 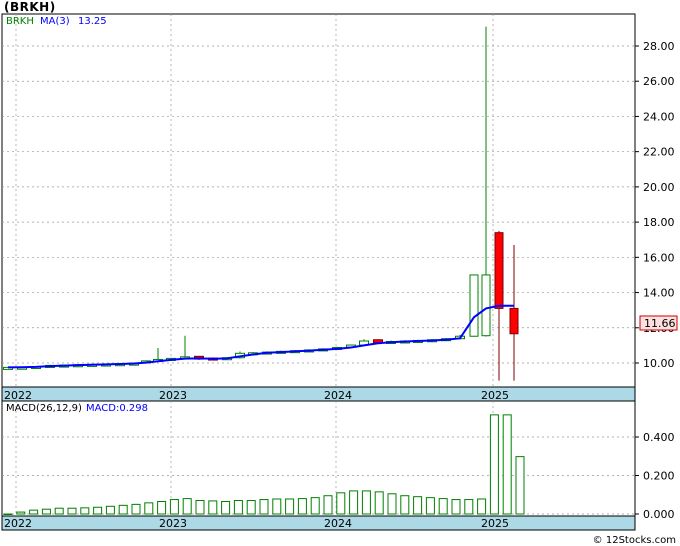 What do you see at coordinates (634, 540) in the screenshot?
I see `site-credit: © 12Stocks.com` at bounding box center [634, 540].